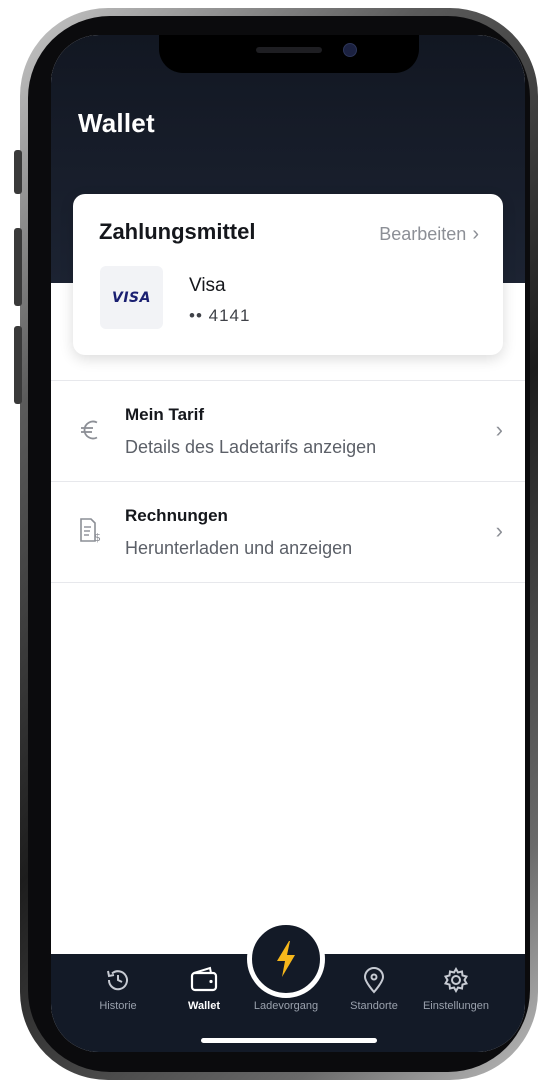  I want to click on tab-label: Ladevorgang, so click(286, 1006).